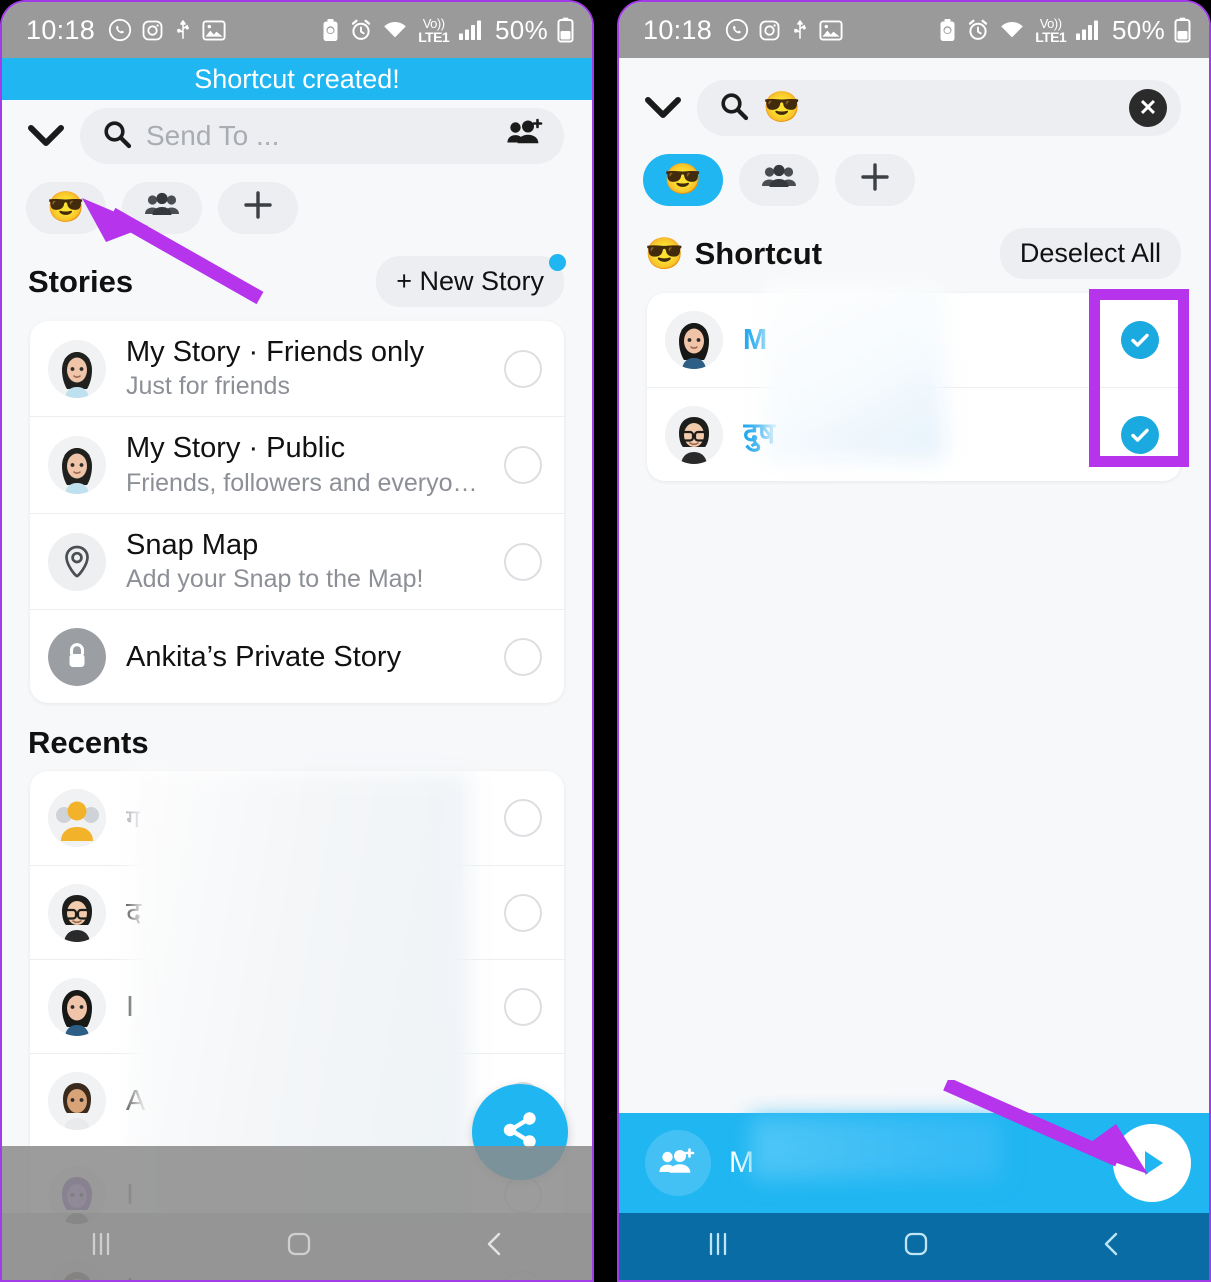 The image size is (1211, 1282). What do you see at coordinates (297, 79) in the screenshot?
I see `toast-banner: Shortcut created!` at bounding box center [297, 79].